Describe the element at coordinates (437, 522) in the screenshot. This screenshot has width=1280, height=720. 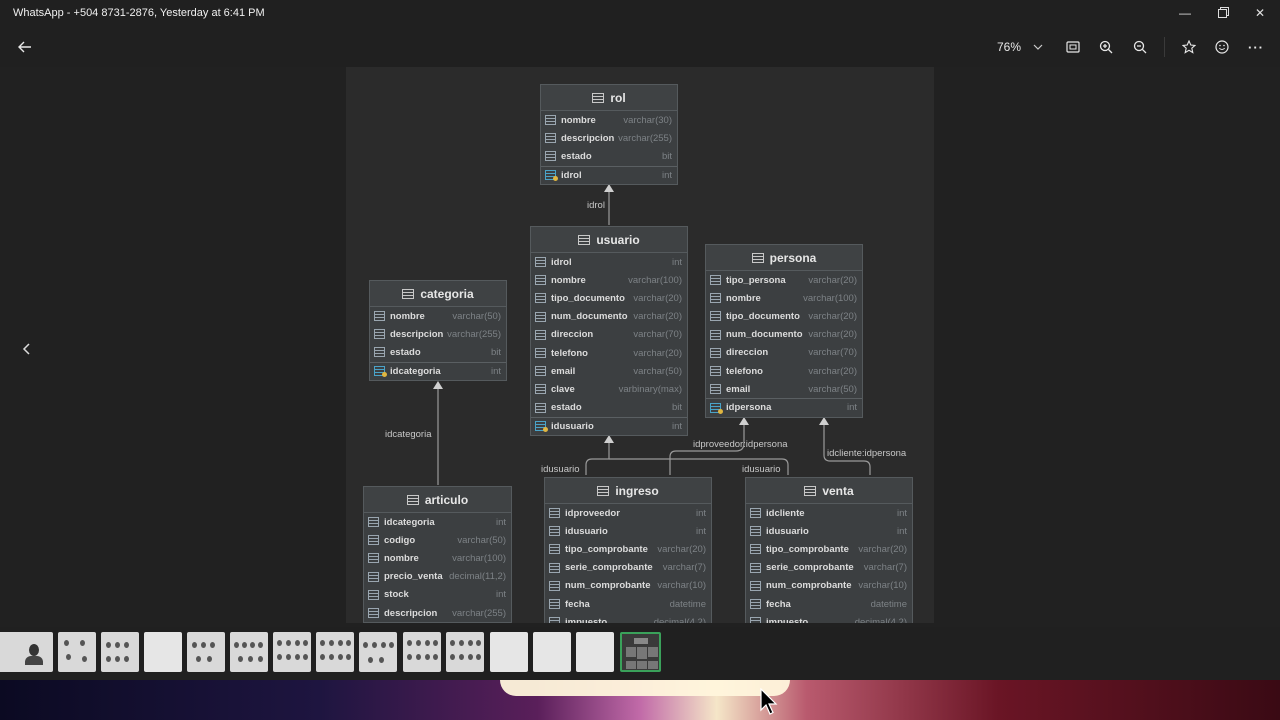
I see `column-row: idcategoria int` at that location.